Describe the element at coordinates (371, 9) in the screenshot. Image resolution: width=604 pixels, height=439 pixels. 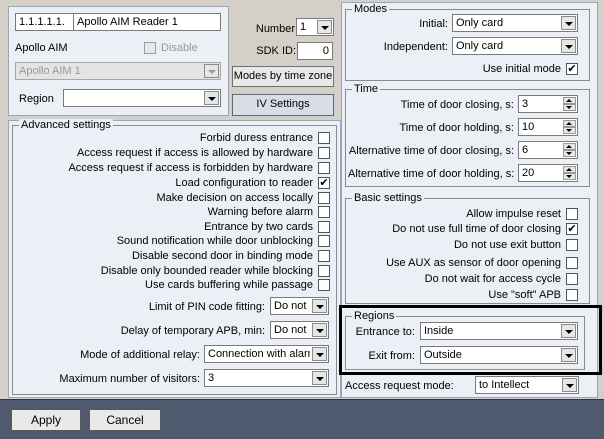
I see `modes-legend: Modes` at that location.